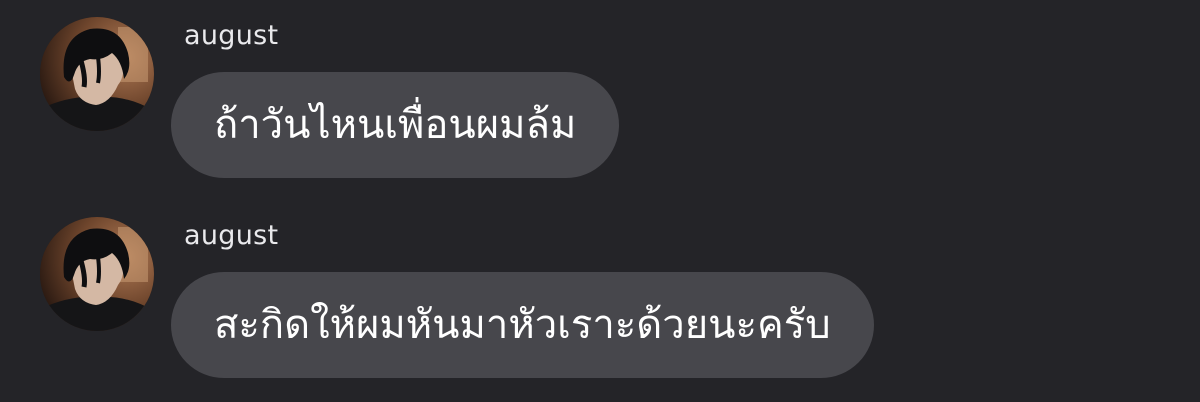  I want to click on message-bubble: ถ้าวันไหนเพื่อนผมล้ม, so click(395, 125).